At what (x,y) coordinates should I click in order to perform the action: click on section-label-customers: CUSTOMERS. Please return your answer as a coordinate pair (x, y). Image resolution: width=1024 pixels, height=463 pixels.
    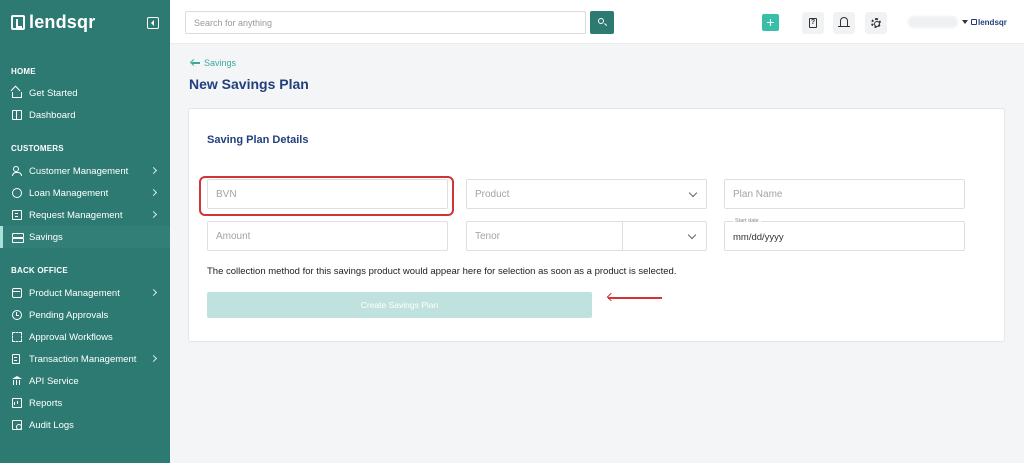
    Looking at the image, I should click on (37, 148).